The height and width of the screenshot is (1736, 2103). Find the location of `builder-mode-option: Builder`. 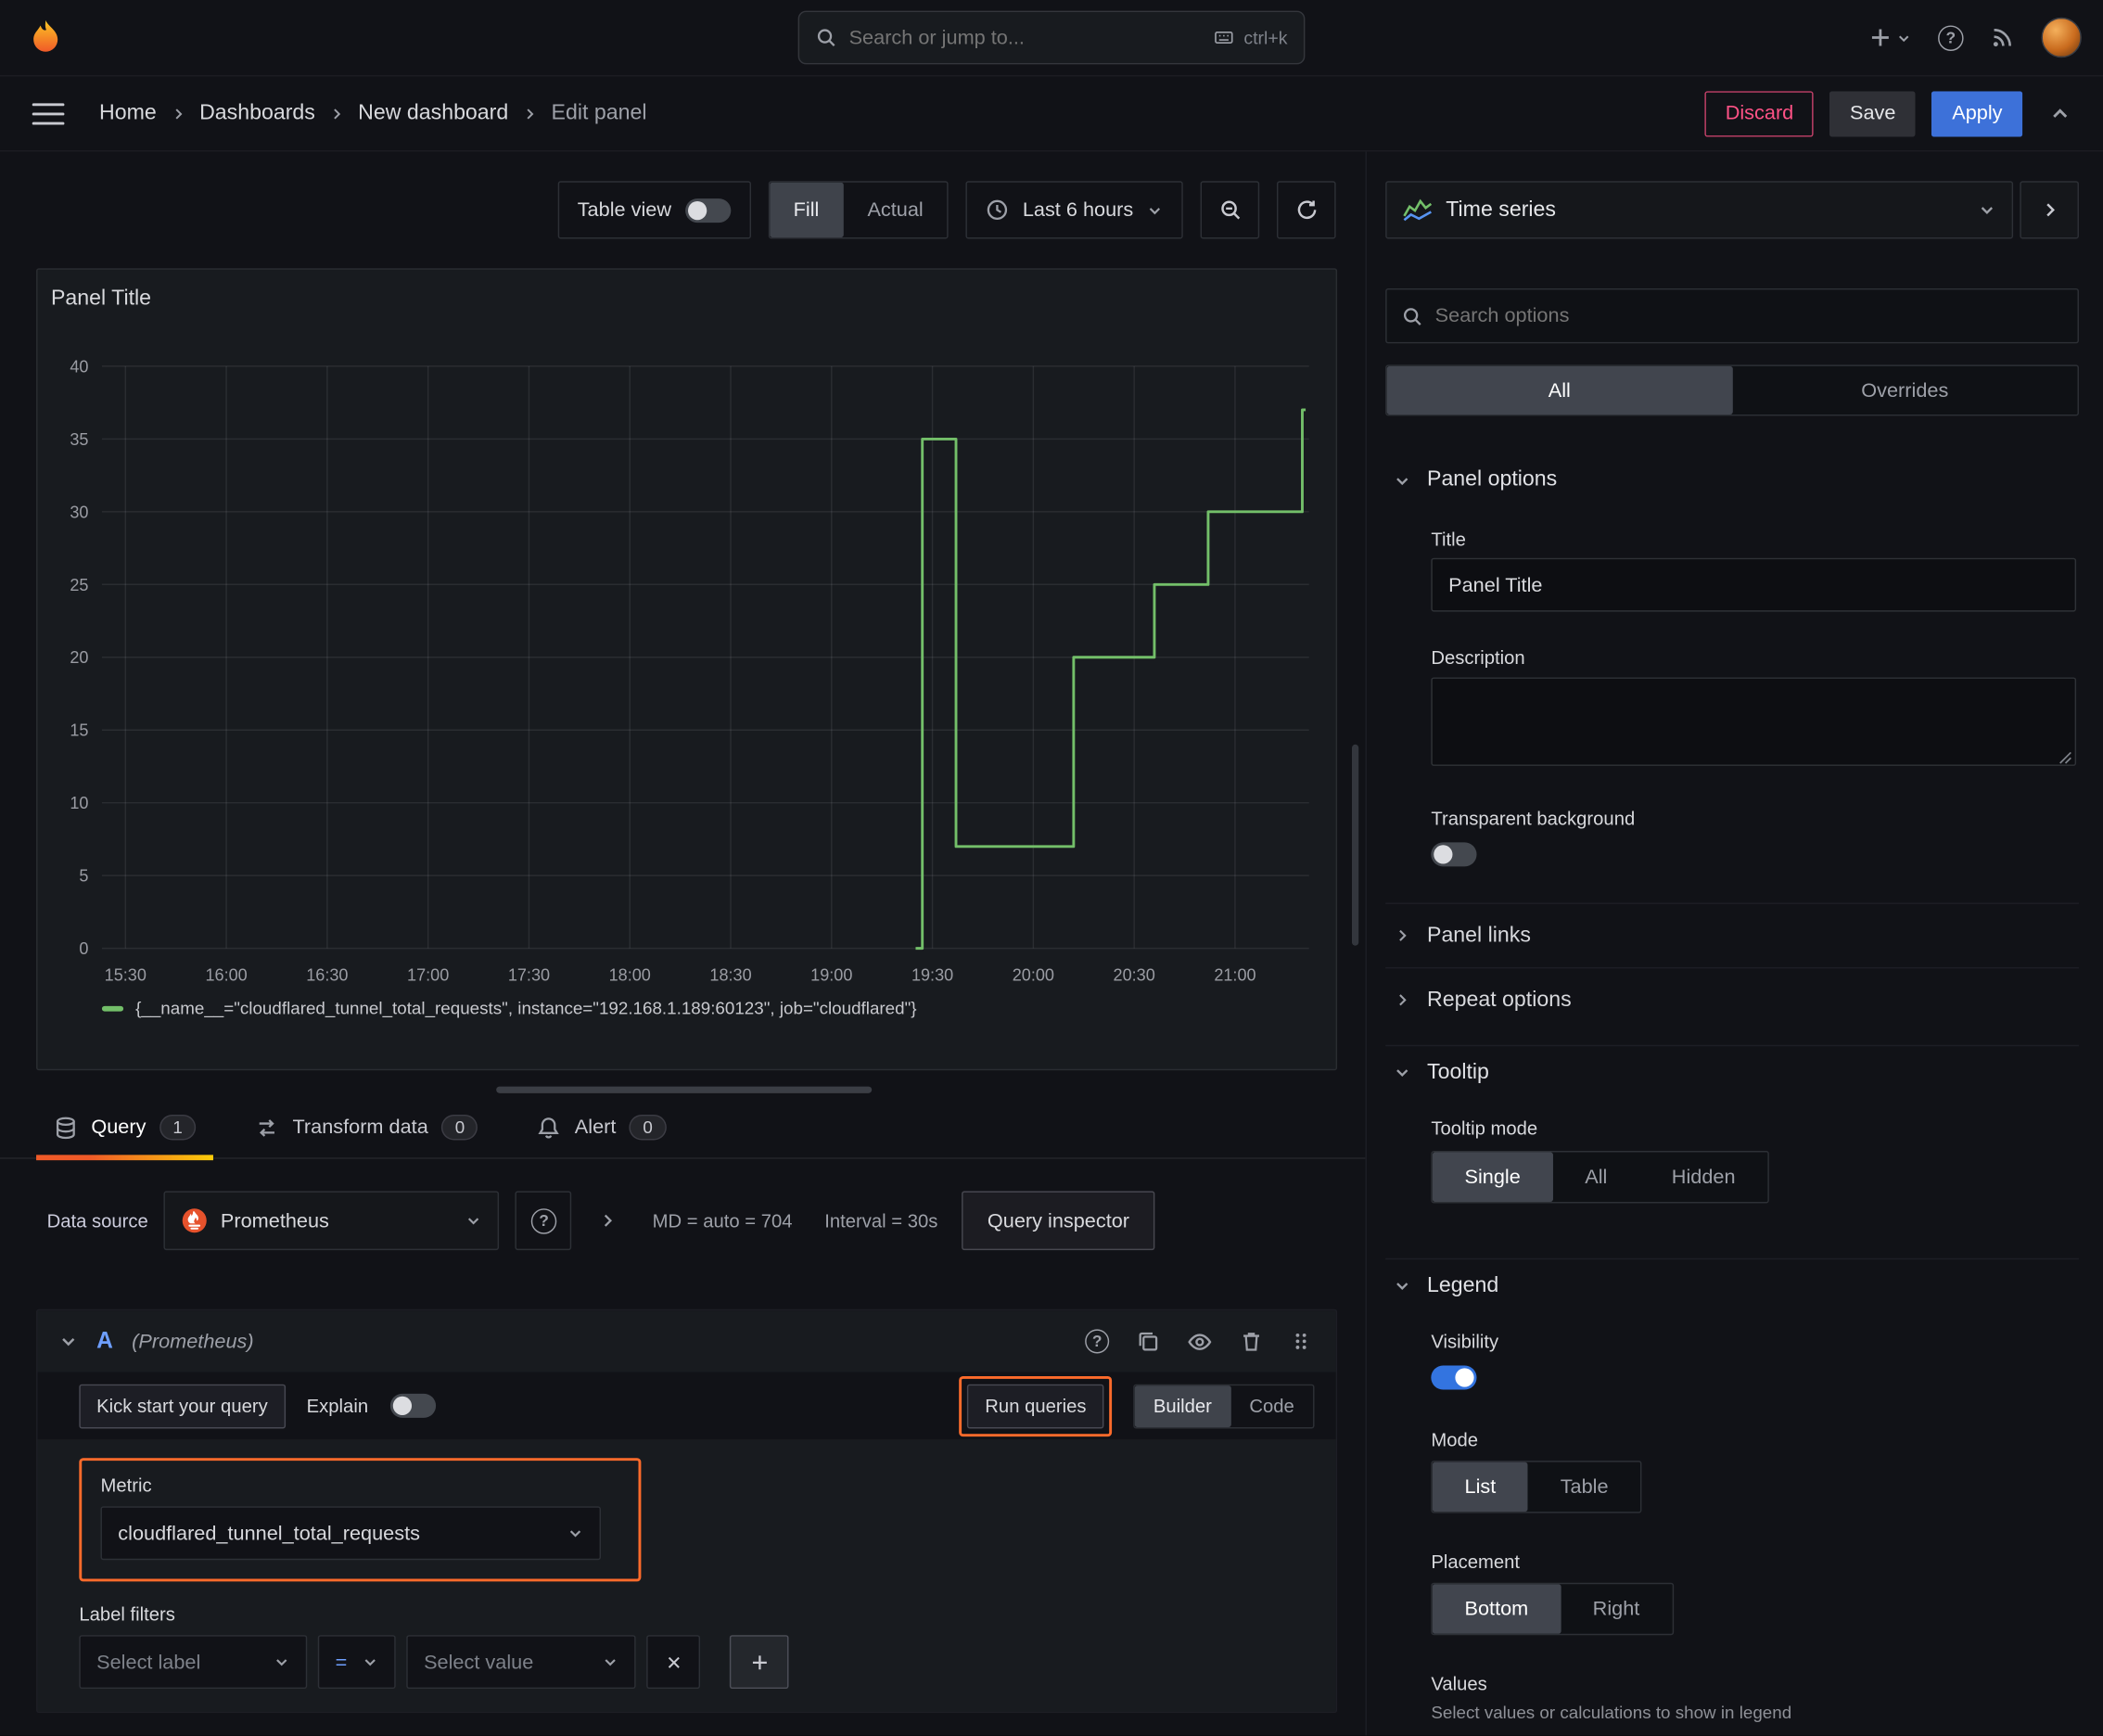

builder-mode-option: Builder is located at coordinates (1182, 1406).